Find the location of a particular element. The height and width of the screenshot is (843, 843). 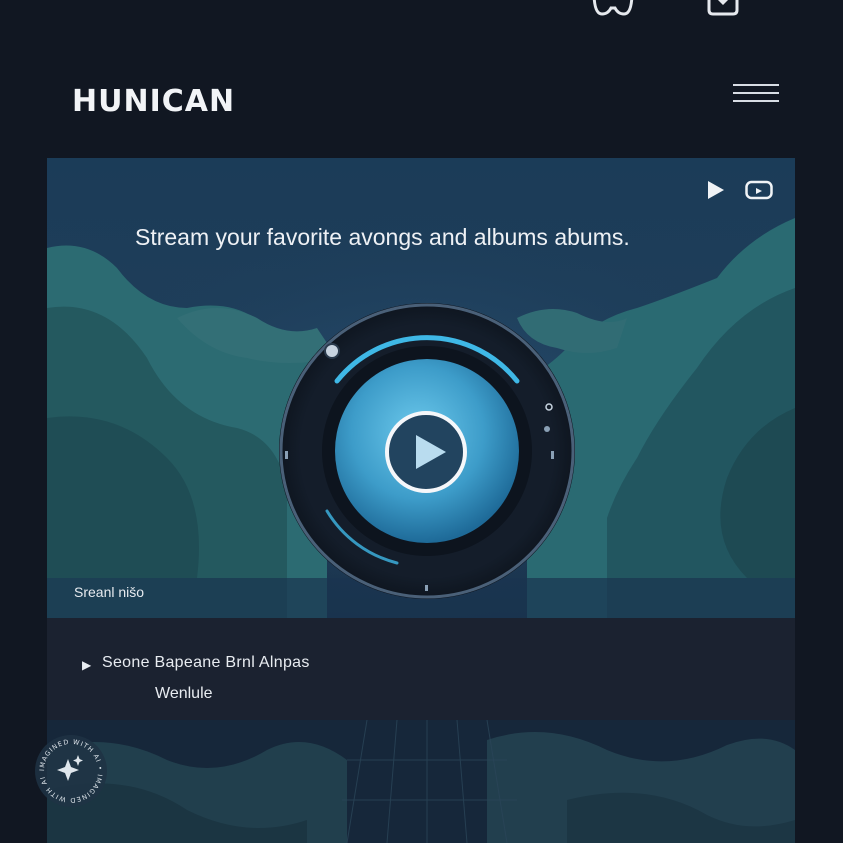

play-icon: ▶ is located at coordinates (86, 665).